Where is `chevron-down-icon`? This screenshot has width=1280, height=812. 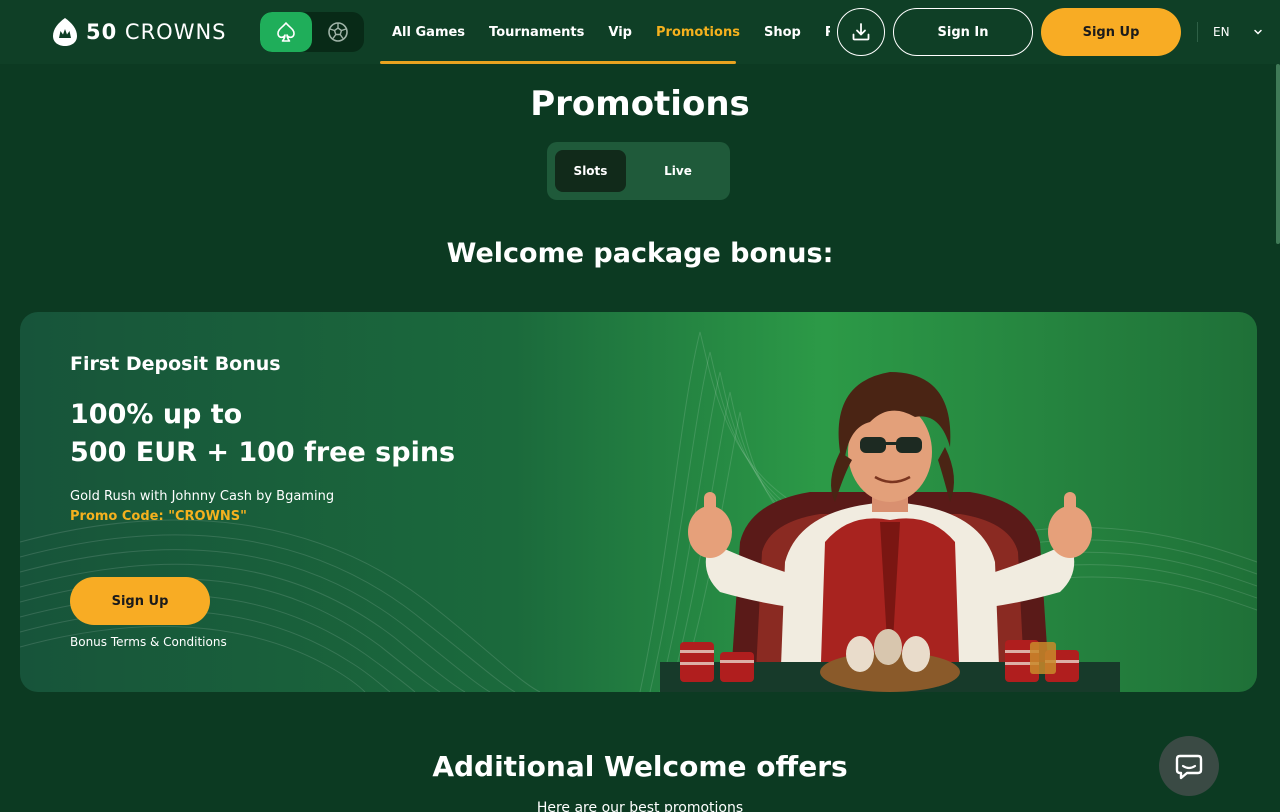
chevron-down-icon is located at coordinates (1258, 32).